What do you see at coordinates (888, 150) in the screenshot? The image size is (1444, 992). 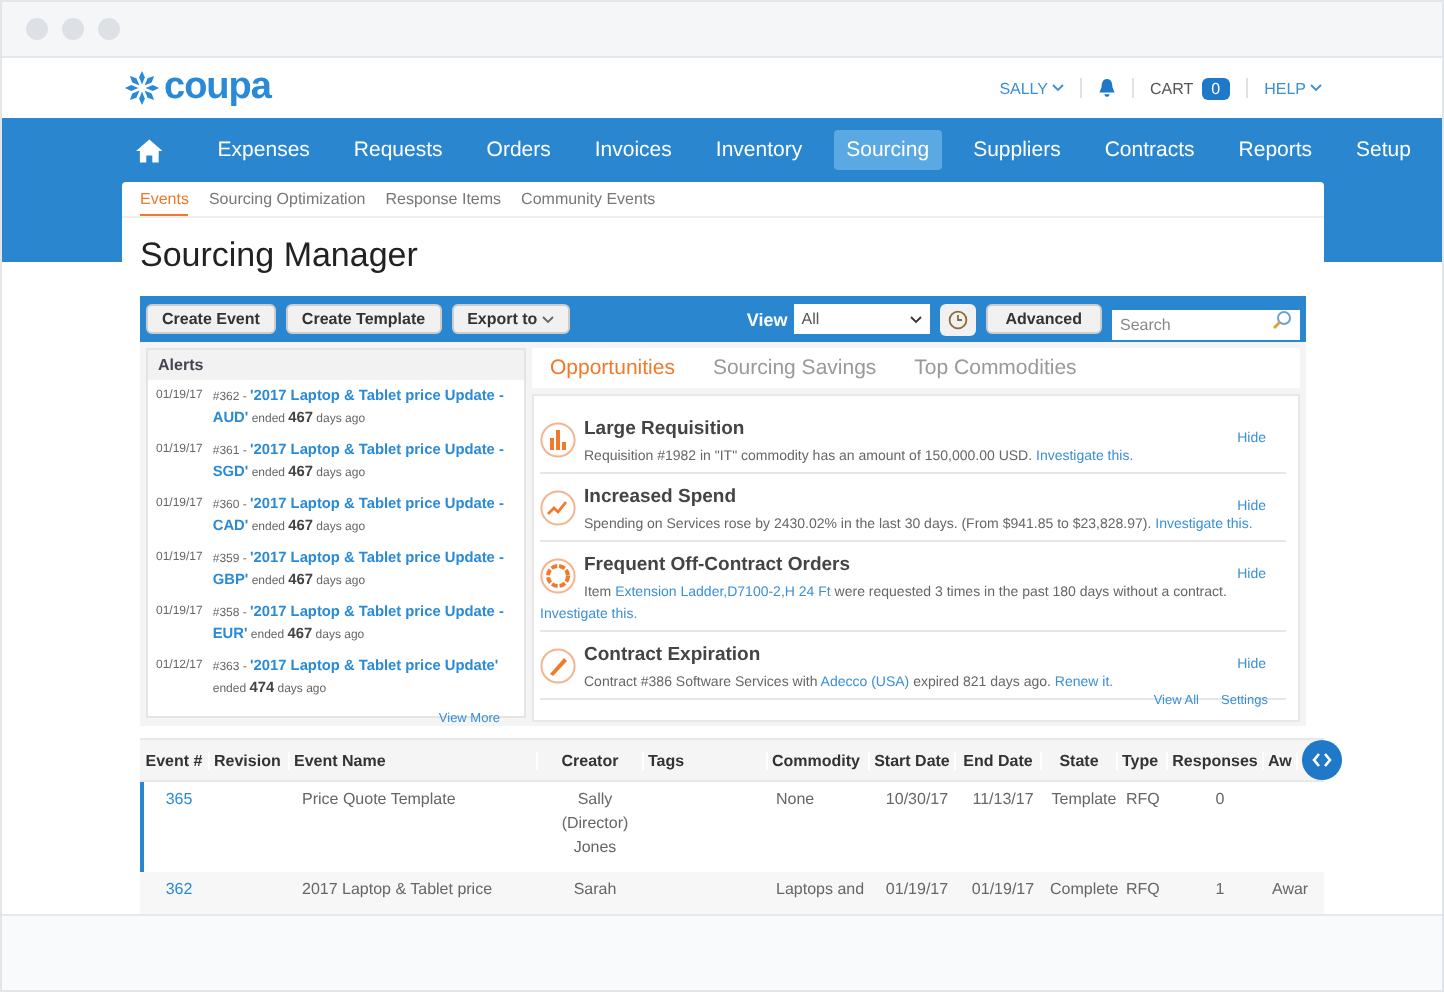 I see `nav-tab: Sourcing` at bounding box center [888, 150].